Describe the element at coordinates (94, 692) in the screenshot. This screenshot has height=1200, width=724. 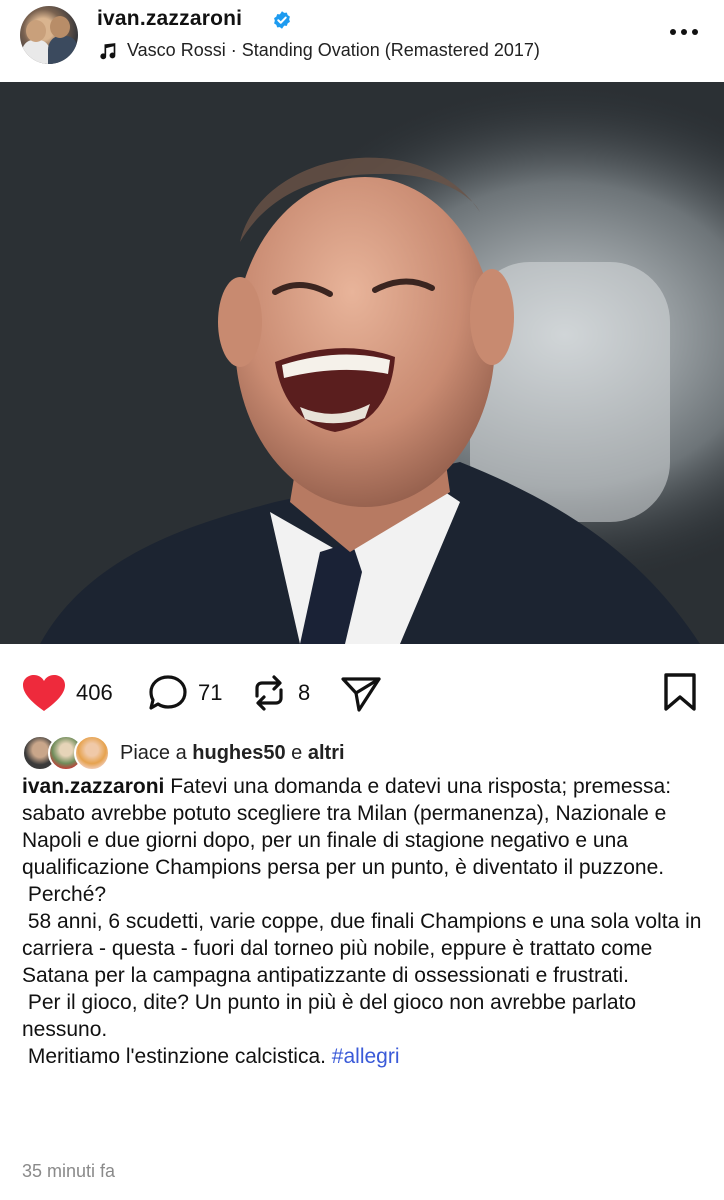
I see `like-count: 406` at that location.